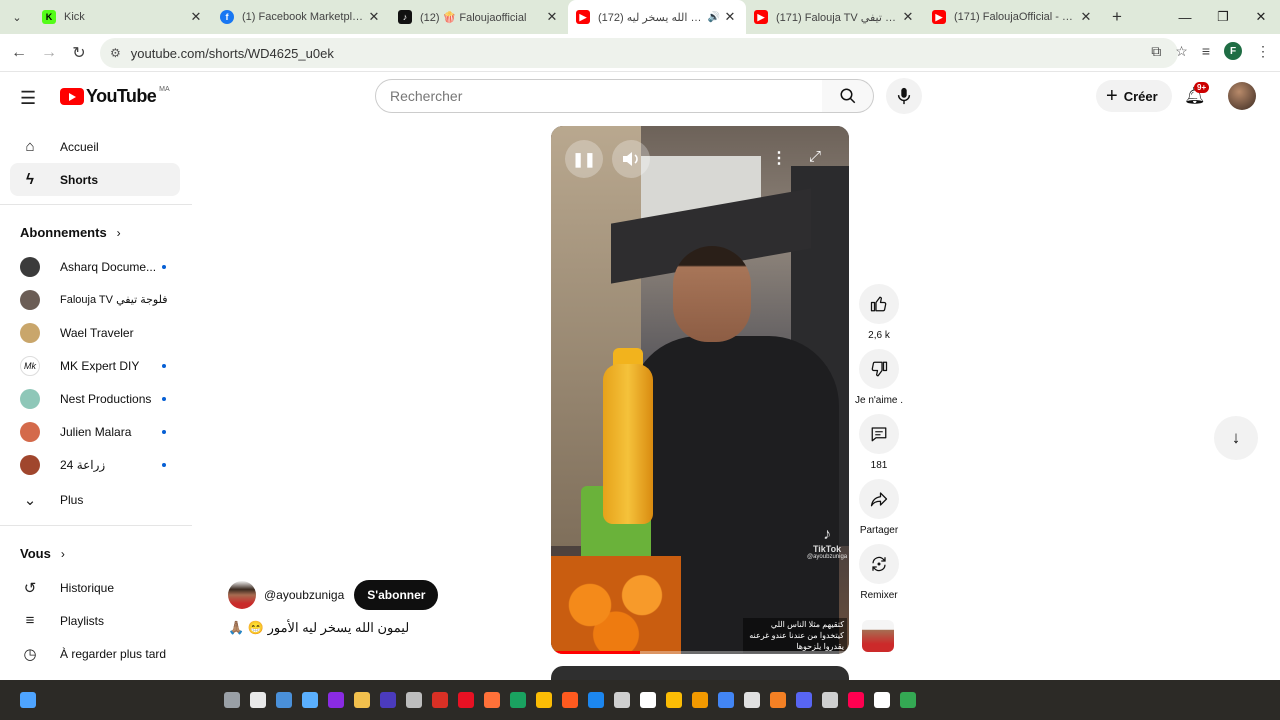 The height and width of the screenshot is (720, 1280). I want to click on share-button, so click(879, 499).